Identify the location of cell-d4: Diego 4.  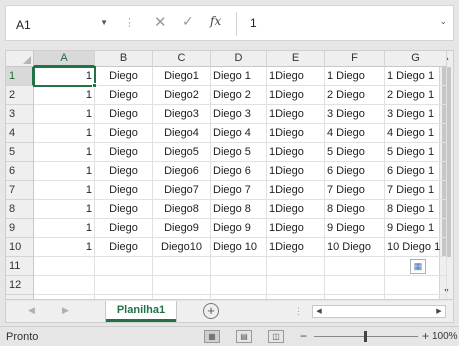
(239, 133).